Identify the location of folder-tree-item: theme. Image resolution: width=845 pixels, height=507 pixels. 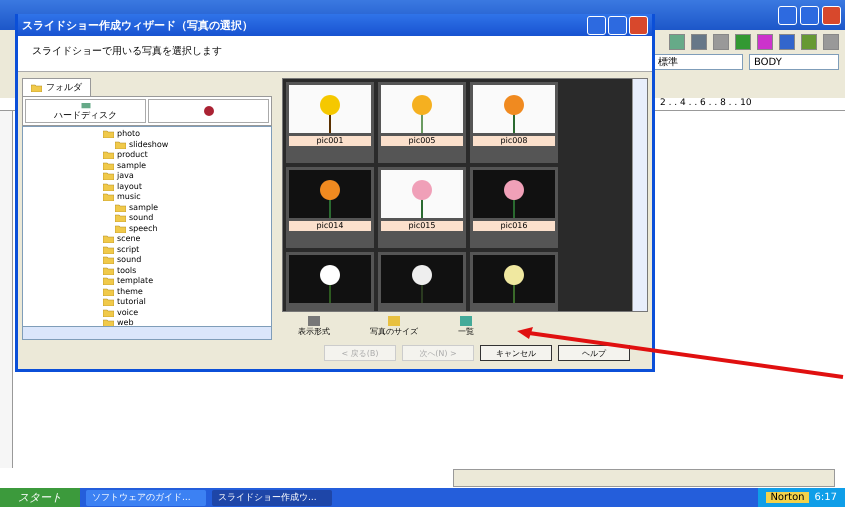
(187, 291).